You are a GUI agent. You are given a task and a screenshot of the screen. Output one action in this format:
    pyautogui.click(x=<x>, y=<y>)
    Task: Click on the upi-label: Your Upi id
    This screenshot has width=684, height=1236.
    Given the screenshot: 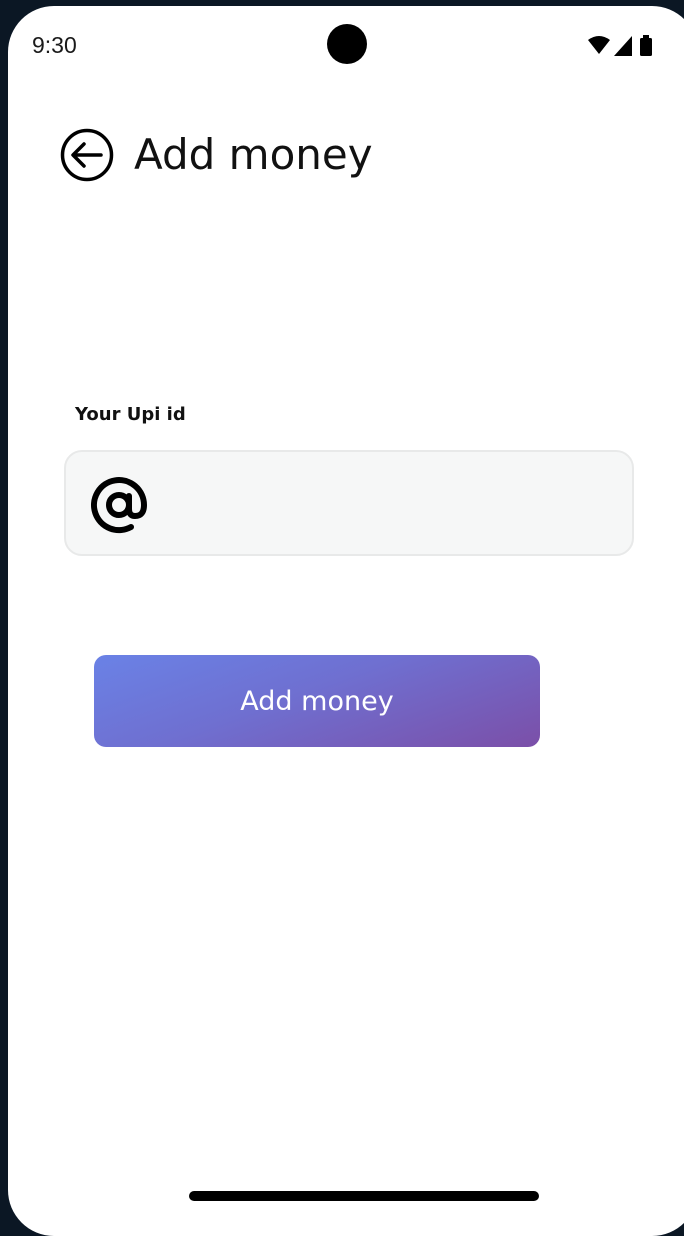 What is the action you would take?
    pyautogui.click(x=130, y=414)
    